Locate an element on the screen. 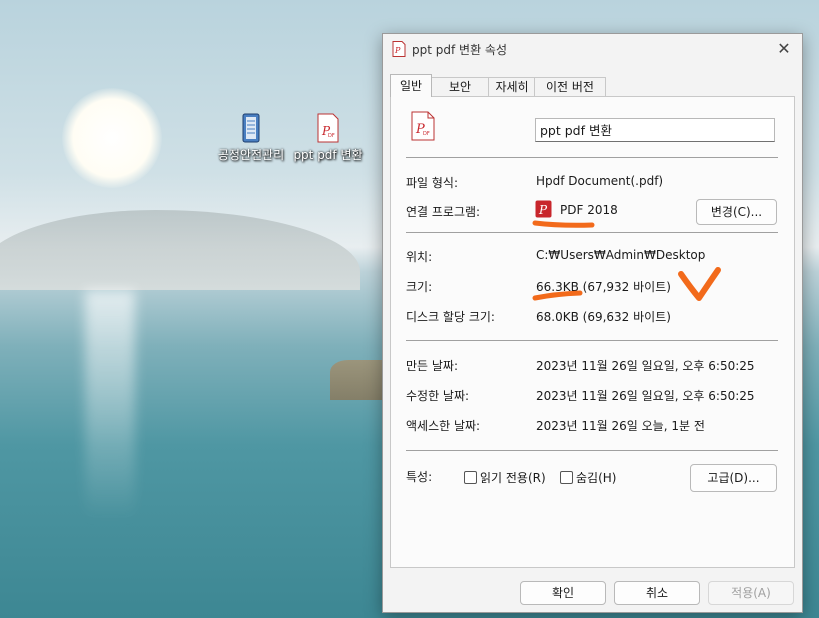  tab-general: 일반 is located at coordinates (411, 85).